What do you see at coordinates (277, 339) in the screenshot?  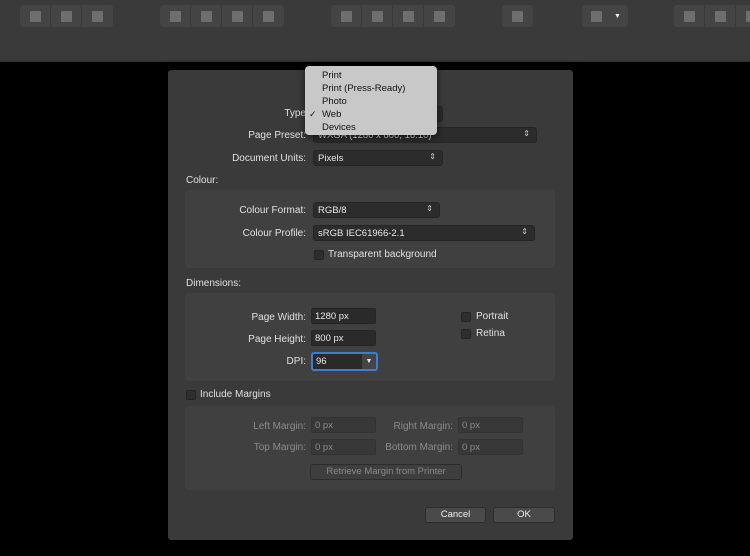 I see `page-height-label: Page Height:` at bounding box center [277, 339].